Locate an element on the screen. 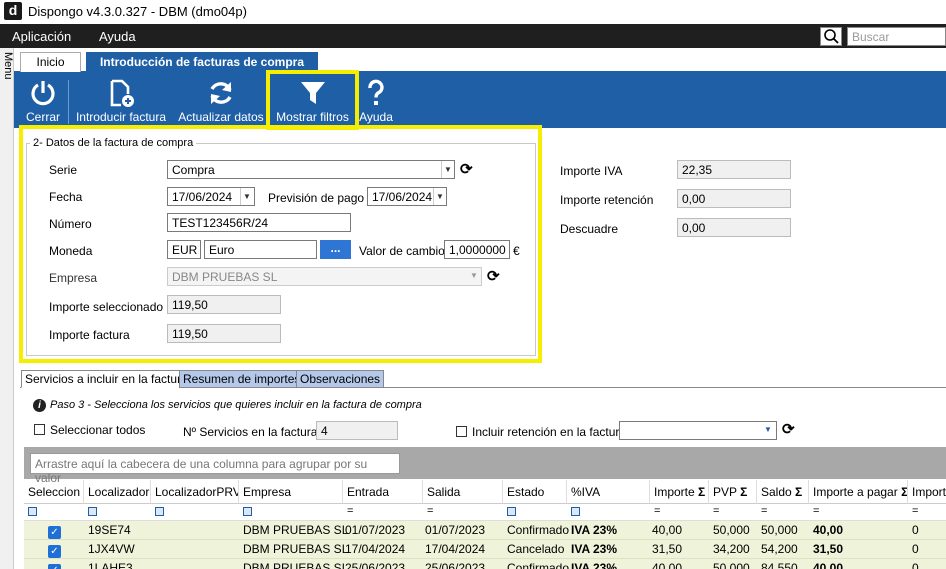 This screenshot has width=946, height=569. importe-iva-label: Importe IVA is located at coordinates (591, 171).